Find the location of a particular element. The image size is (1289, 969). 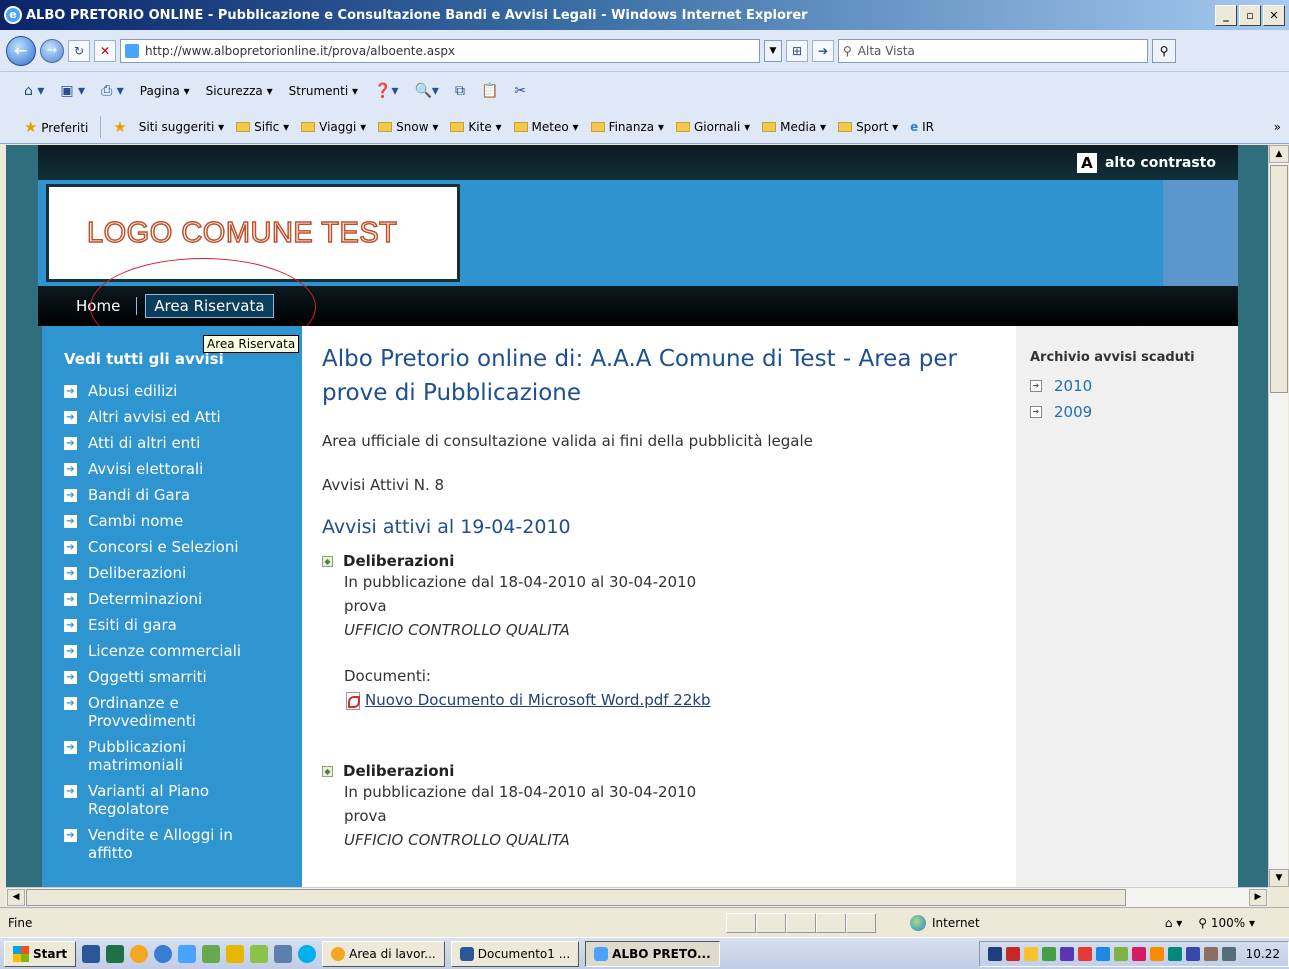

maximize-button: ▫ is located at coordinates (1250, 15).